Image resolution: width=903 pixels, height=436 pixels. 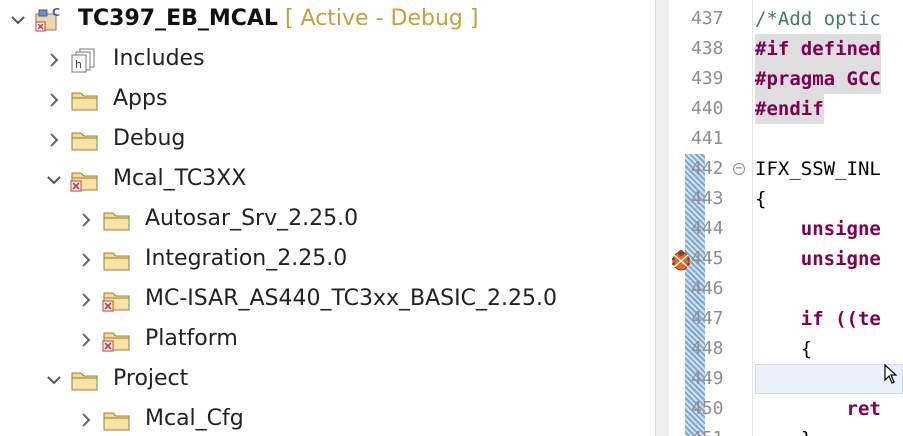 I want to click on code-line: 444 unsigne, so click(x=786, y=229).